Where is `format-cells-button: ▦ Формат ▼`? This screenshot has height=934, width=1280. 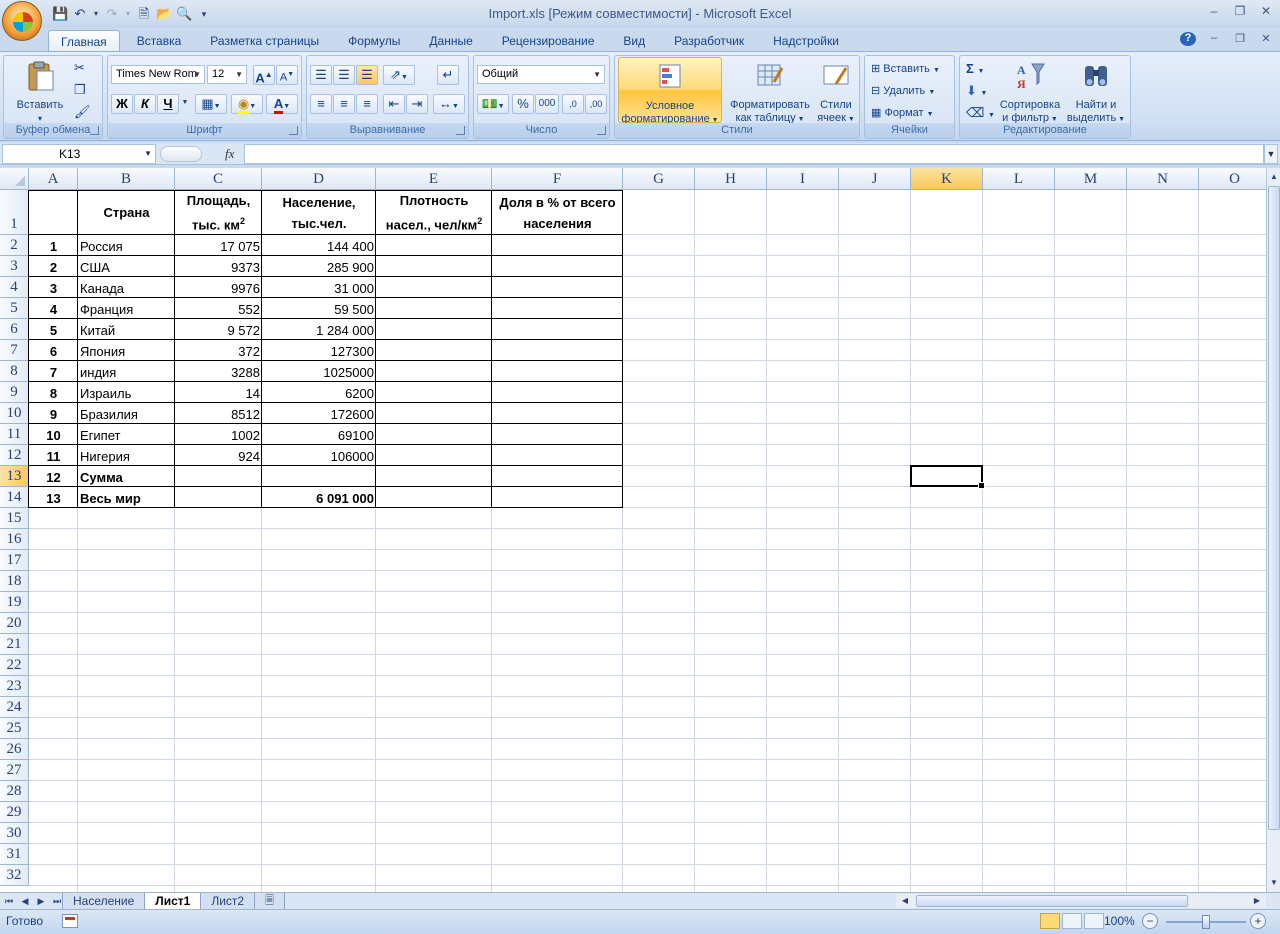
format-cells-button: ▦ Формат ▼ is located at coordinates (902, 114).